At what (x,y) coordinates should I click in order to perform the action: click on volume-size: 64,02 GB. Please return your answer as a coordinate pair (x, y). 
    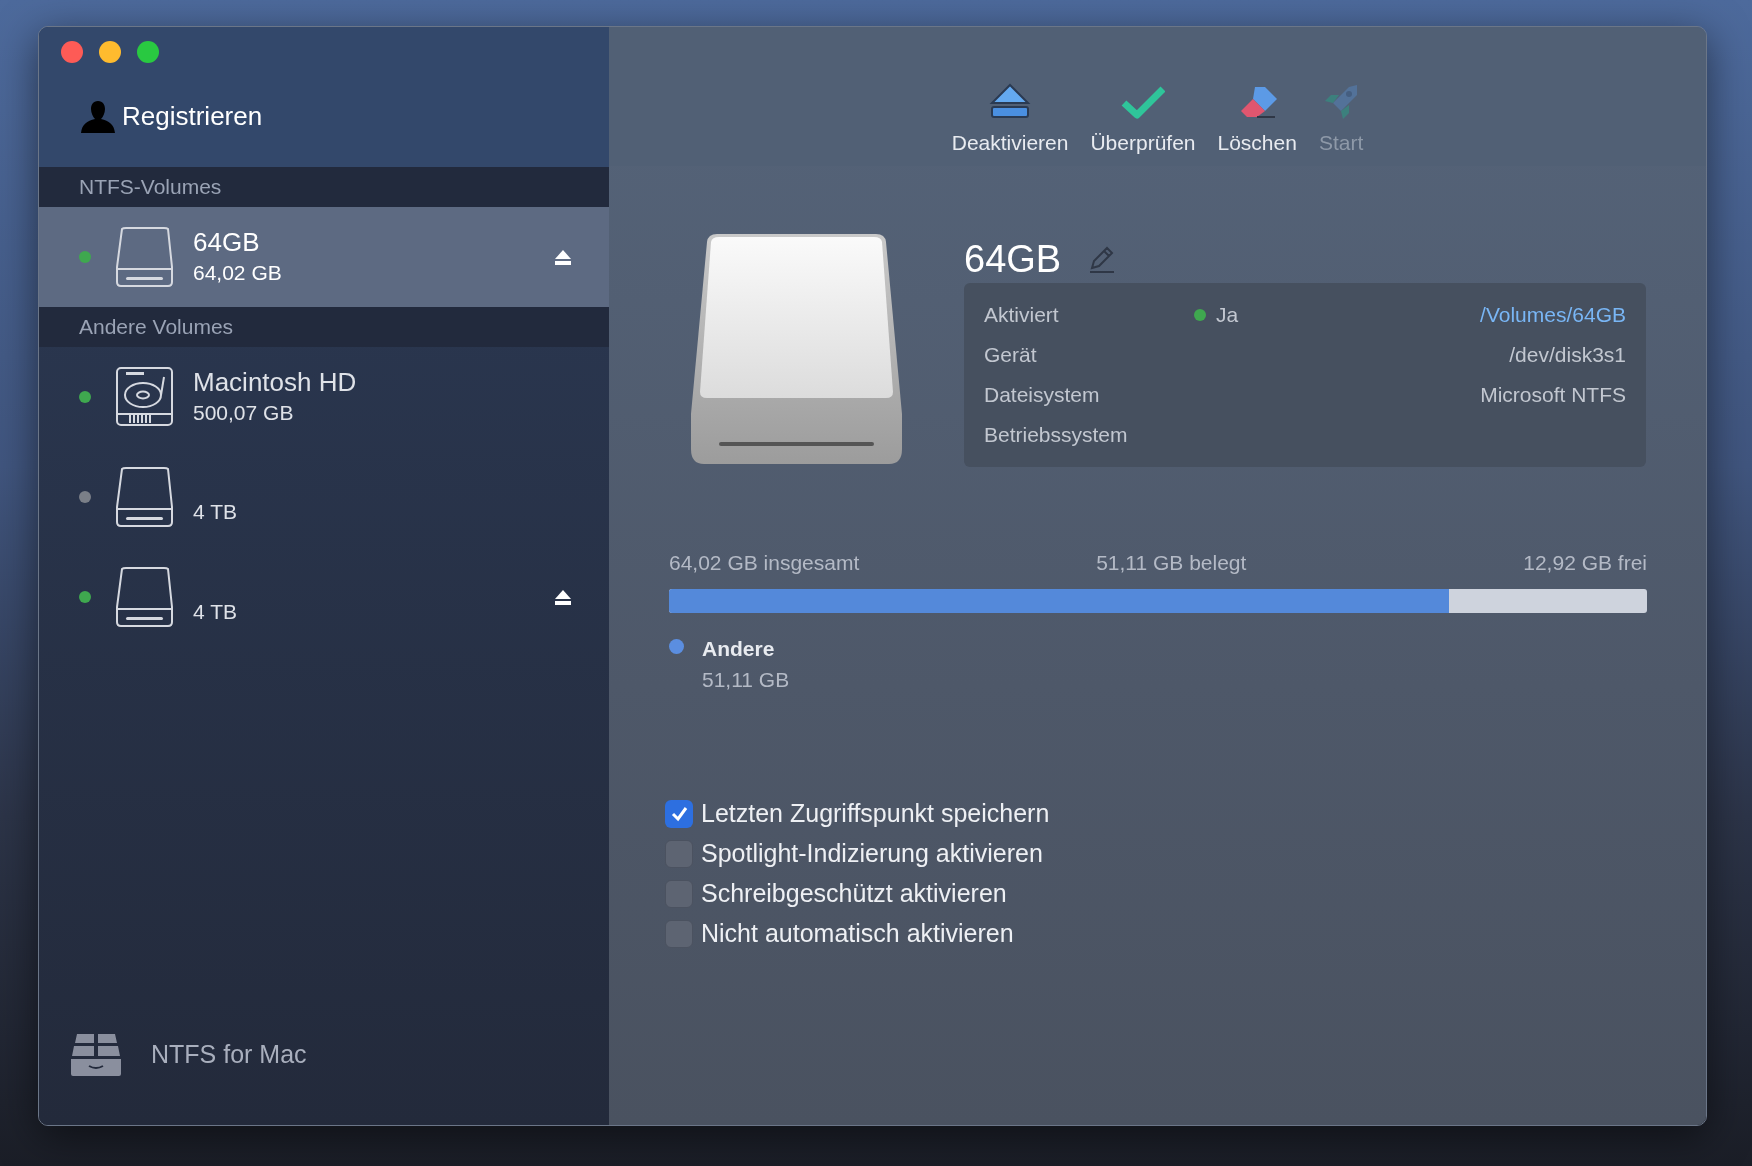
    Looking at the image, I should click on (237, 273).